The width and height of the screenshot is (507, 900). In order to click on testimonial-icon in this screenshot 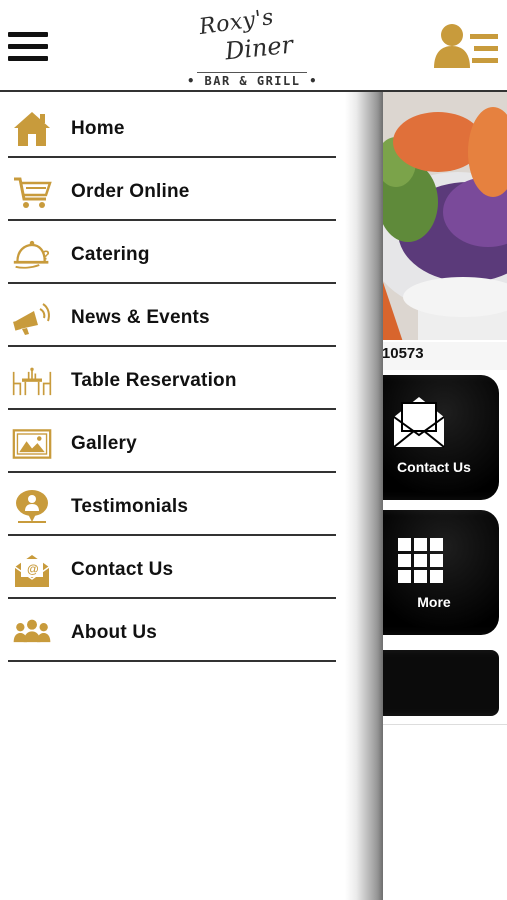, I will do `click(32, 506)`.